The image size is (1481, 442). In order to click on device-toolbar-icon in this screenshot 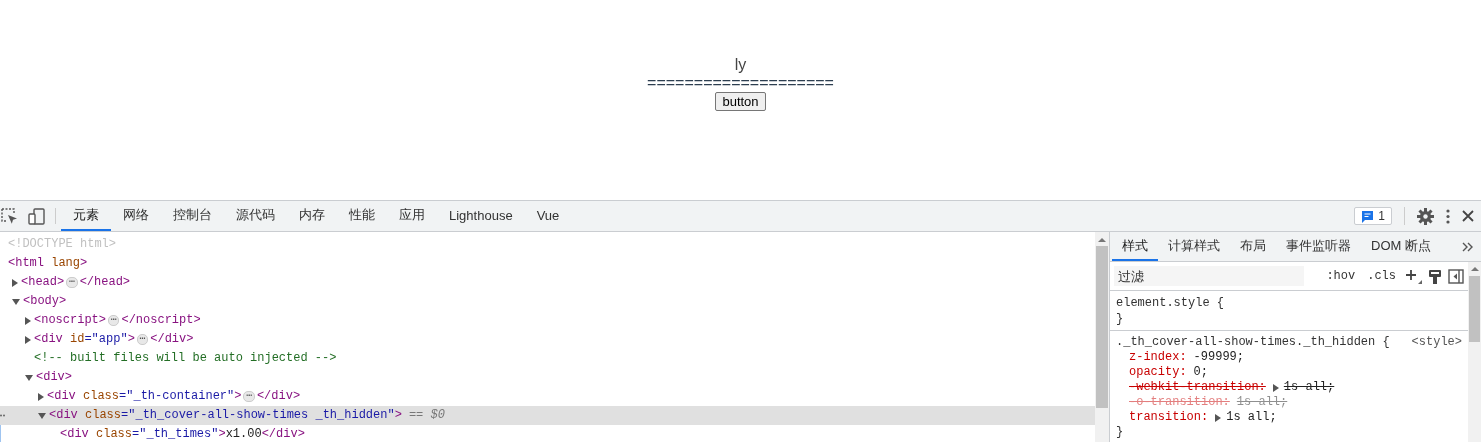, I will do `click(36, 216)`.